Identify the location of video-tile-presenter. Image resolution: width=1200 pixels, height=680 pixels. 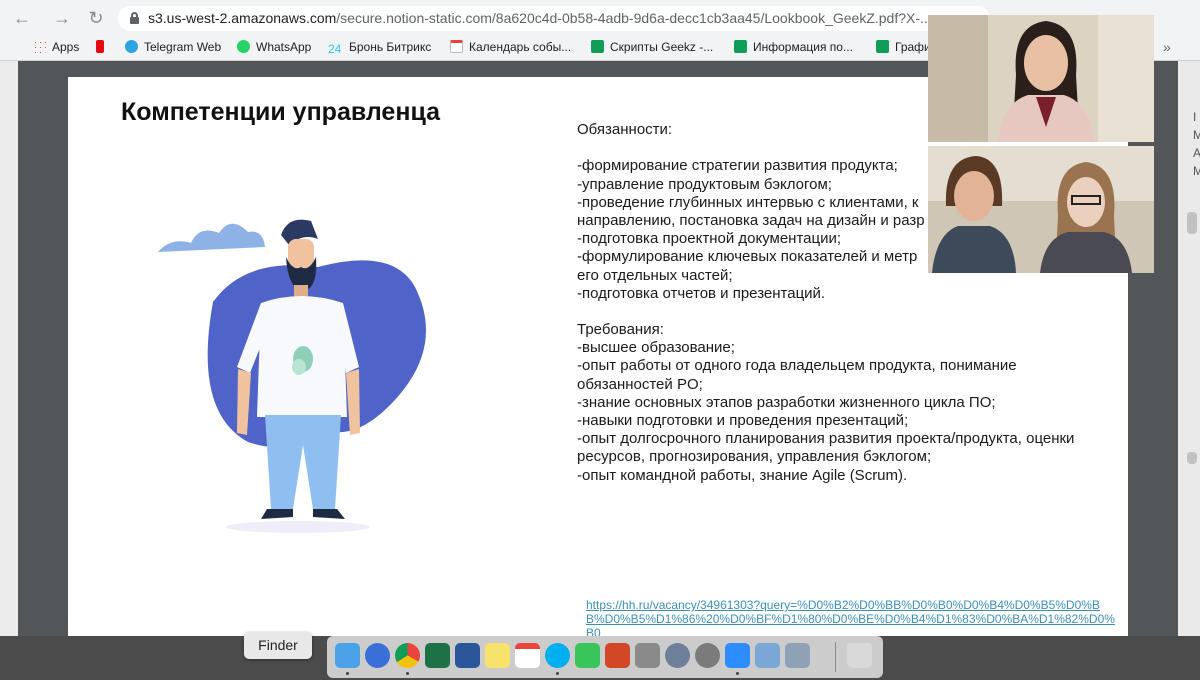
(1041, 78).